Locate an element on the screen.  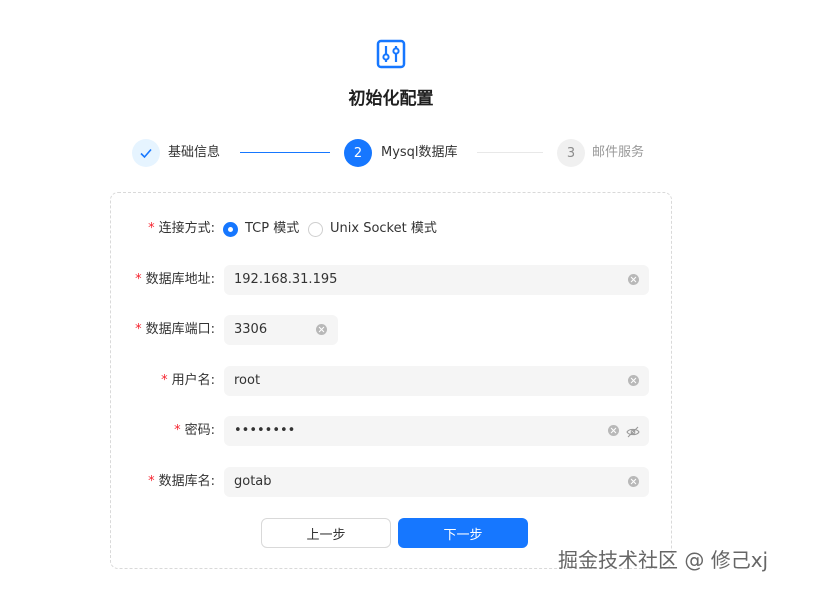
watermark: 掘金技术社区 @ 修己xj is located at coordinates (663, 560).